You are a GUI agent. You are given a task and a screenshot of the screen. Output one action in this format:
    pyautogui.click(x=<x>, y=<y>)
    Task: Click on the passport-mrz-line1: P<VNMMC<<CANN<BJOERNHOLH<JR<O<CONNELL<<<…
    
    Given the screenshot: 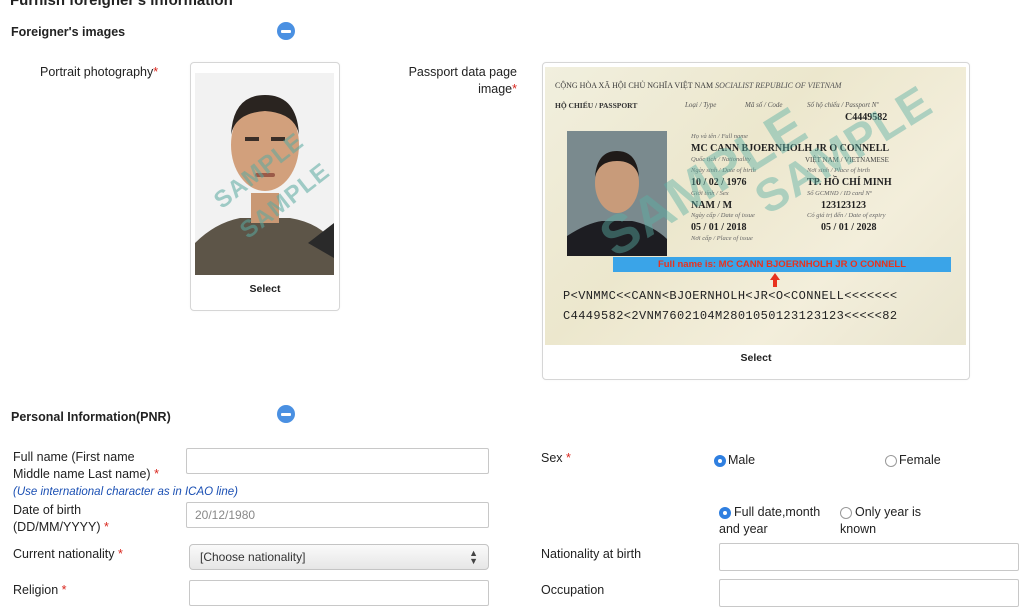 What is the action you would take?
    pyautogui.click(x=730, y=296)
    